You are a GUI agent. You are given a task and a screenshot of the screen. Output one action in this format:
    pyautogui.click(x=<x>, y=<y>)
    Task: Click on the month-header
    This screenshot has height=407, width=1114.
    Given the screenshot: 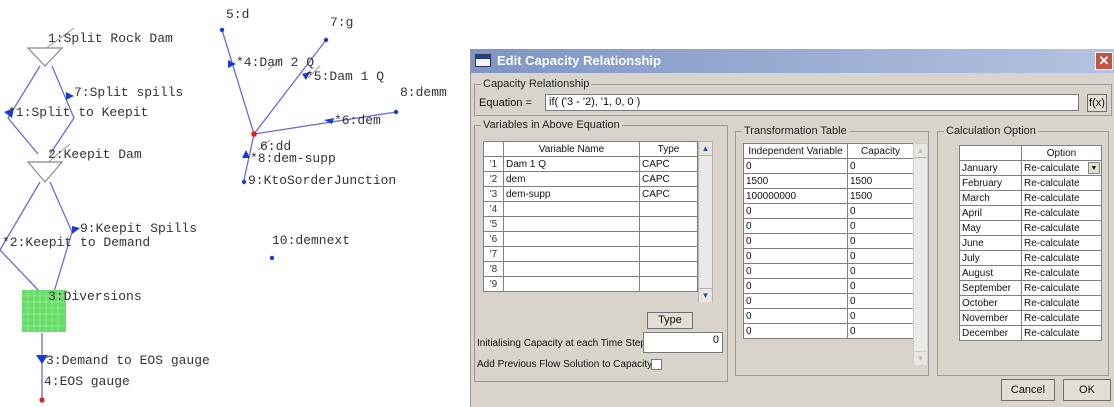 What is the action you would take?
    pyautogui.click(x=990, y=153)
    